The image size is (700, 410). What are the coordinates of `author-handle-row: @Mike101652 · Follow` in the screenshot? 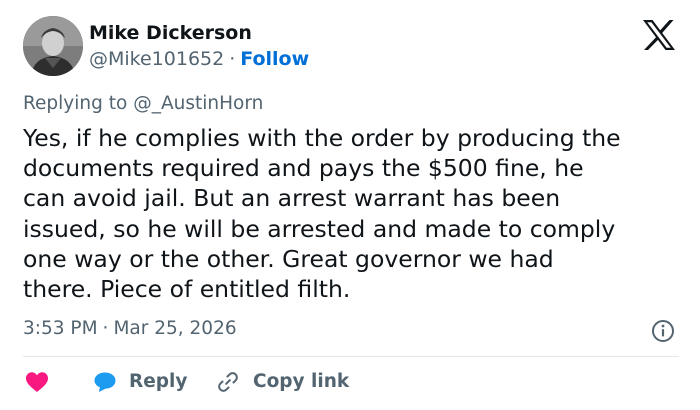 It's located at (199, 59).